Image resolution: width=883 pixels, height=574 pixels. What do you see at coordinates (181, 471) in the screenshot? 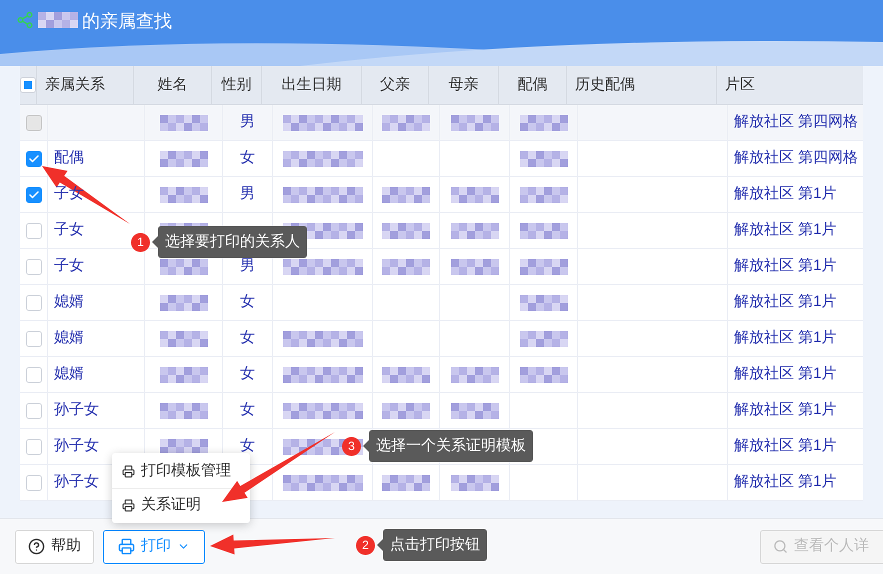
I see `menu-item: 打印模板管理` at bounding box center [181, 471].